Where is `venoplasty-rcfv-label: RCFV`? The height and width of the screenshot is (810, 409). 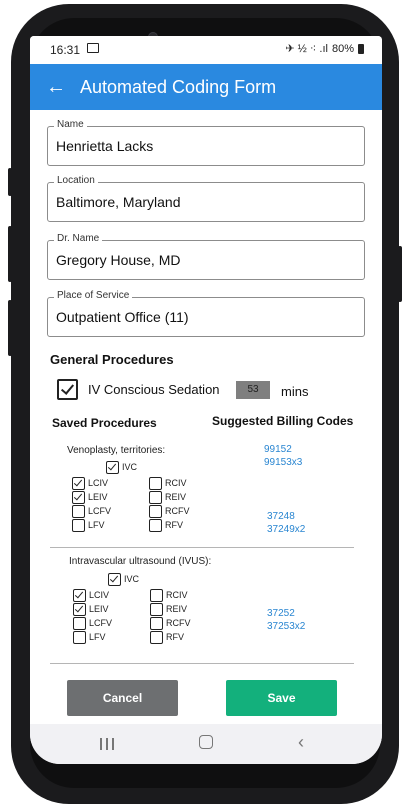
venoplasty-rcfv-label: RCFV is located at coordinates (177, 511).